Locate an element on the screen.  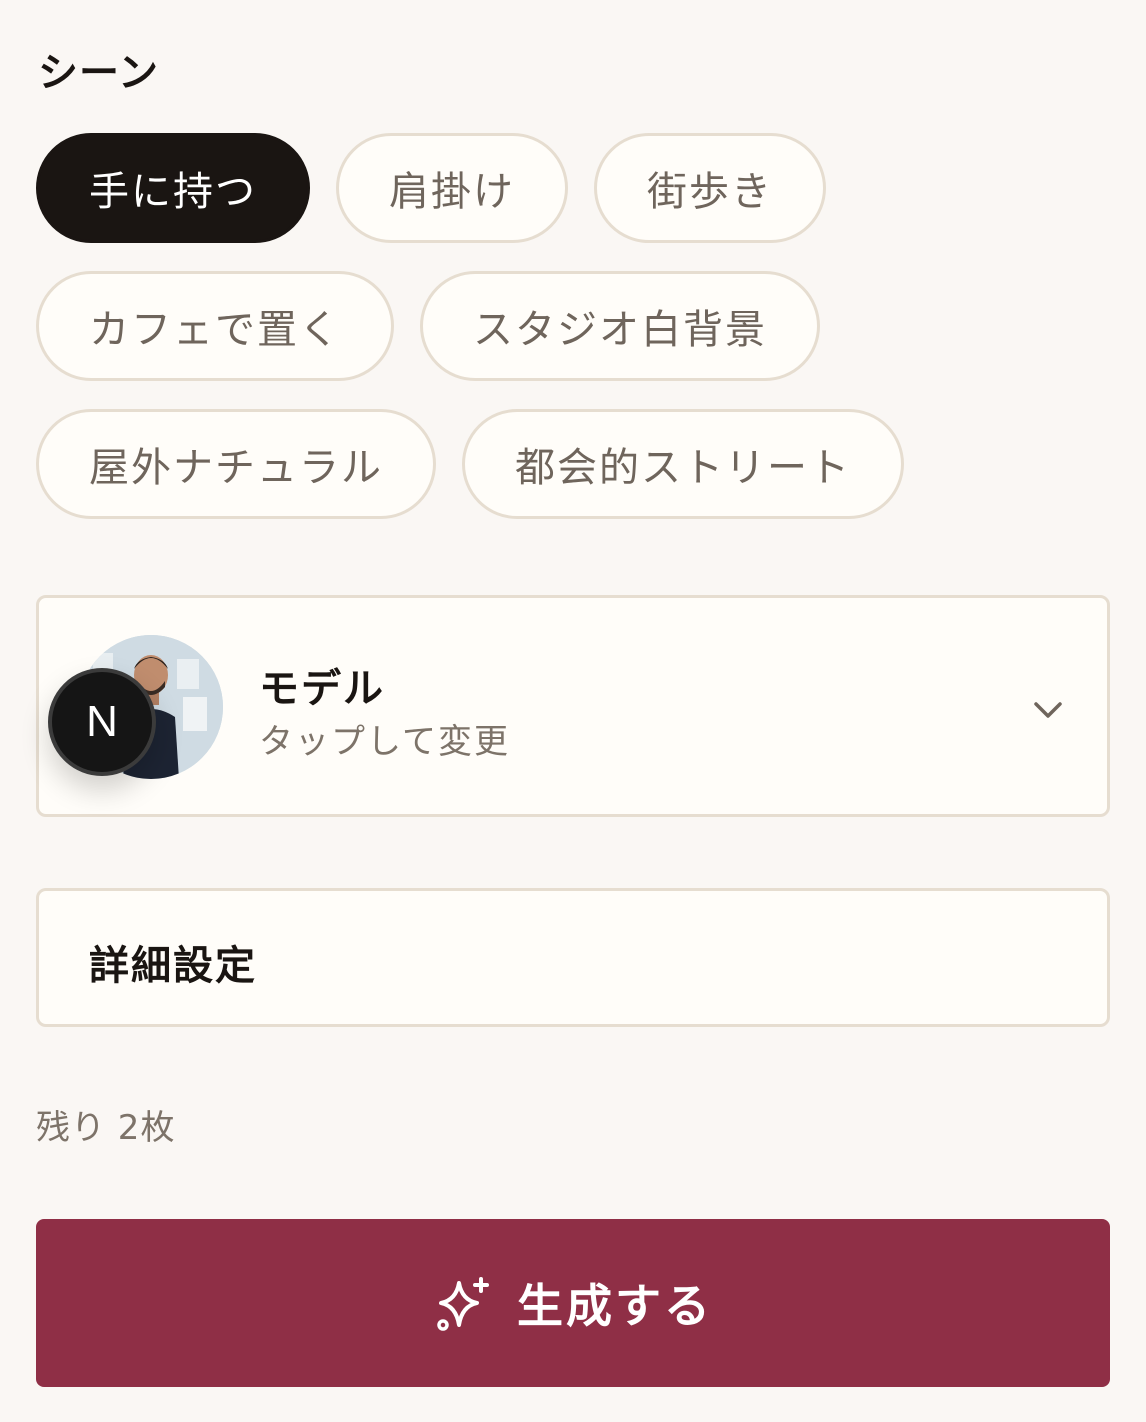
model-badge-letter: N is located at coordinates (102, 721).